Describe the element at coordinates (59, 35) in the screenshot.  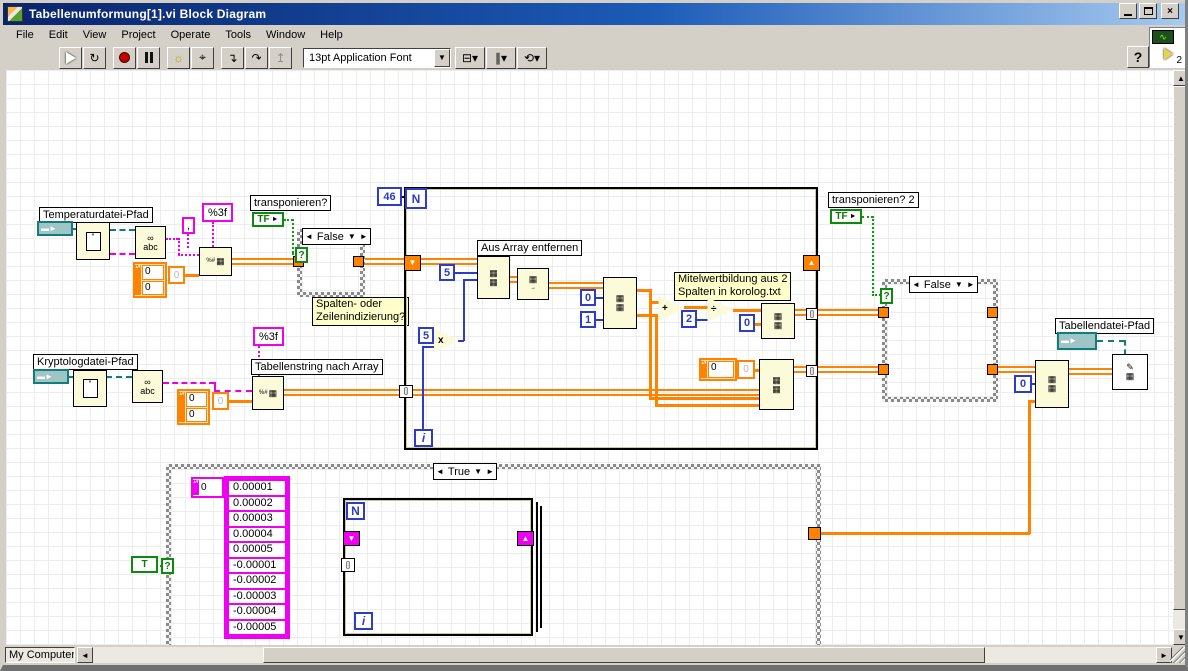
I see `menu-item: Edit` at that location.